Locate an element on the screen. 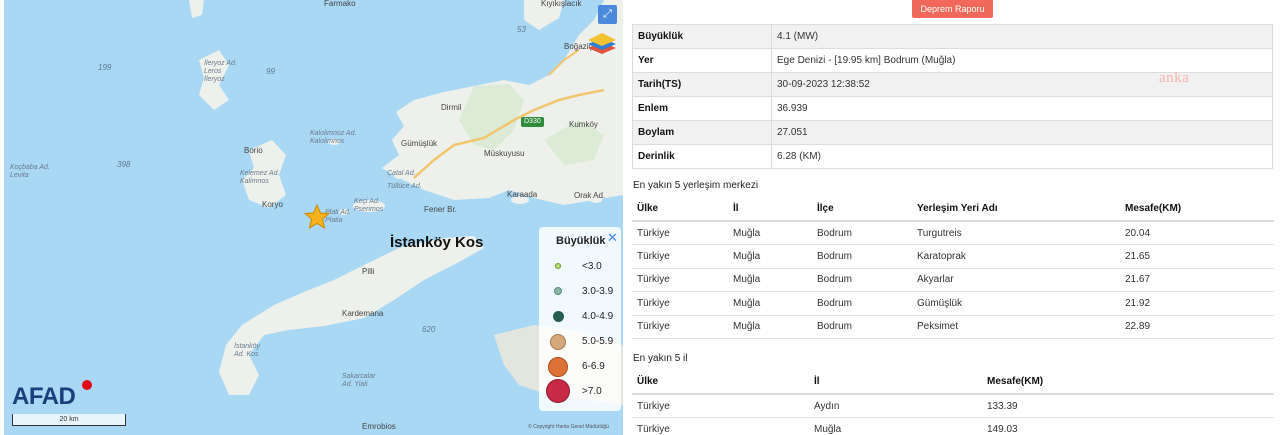  column-header: İlçe is located at coordinates (862, 209).